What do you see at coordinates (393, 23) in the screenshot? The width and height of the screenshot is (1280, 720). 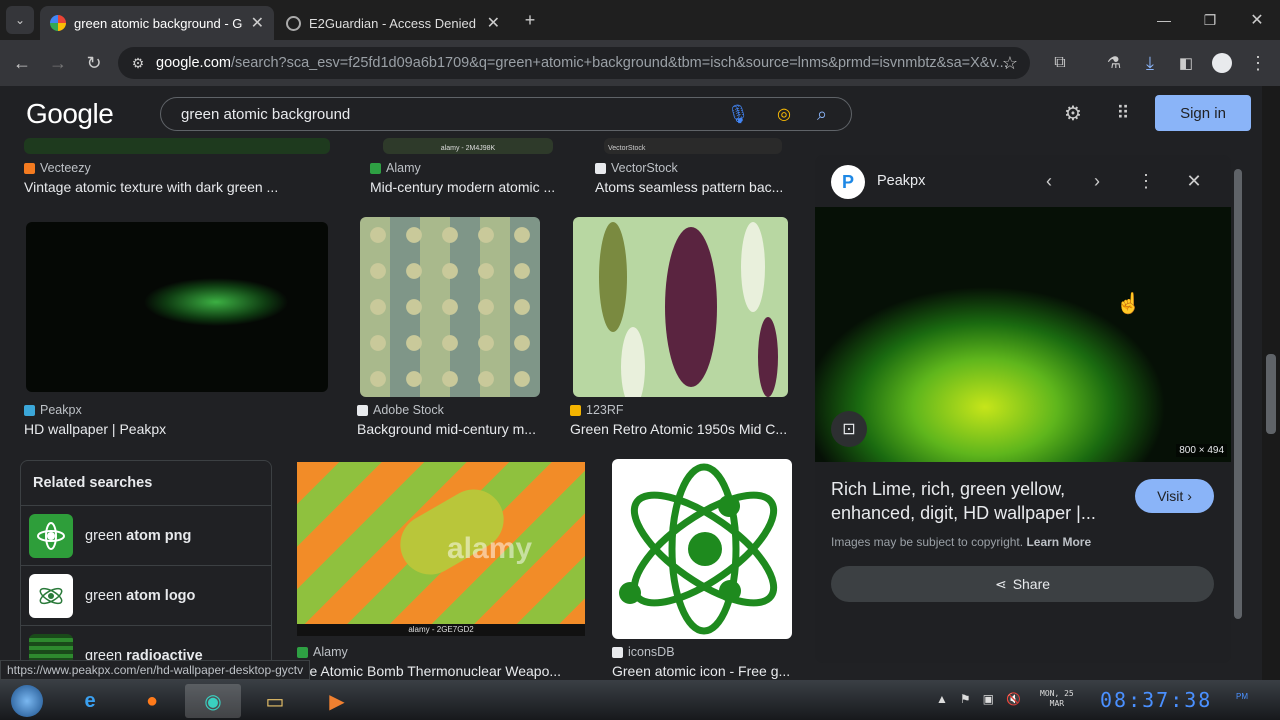 I see `tab-e2guardian: E2Guardian - Access Denied ✕` at bounding box center [393, 23].